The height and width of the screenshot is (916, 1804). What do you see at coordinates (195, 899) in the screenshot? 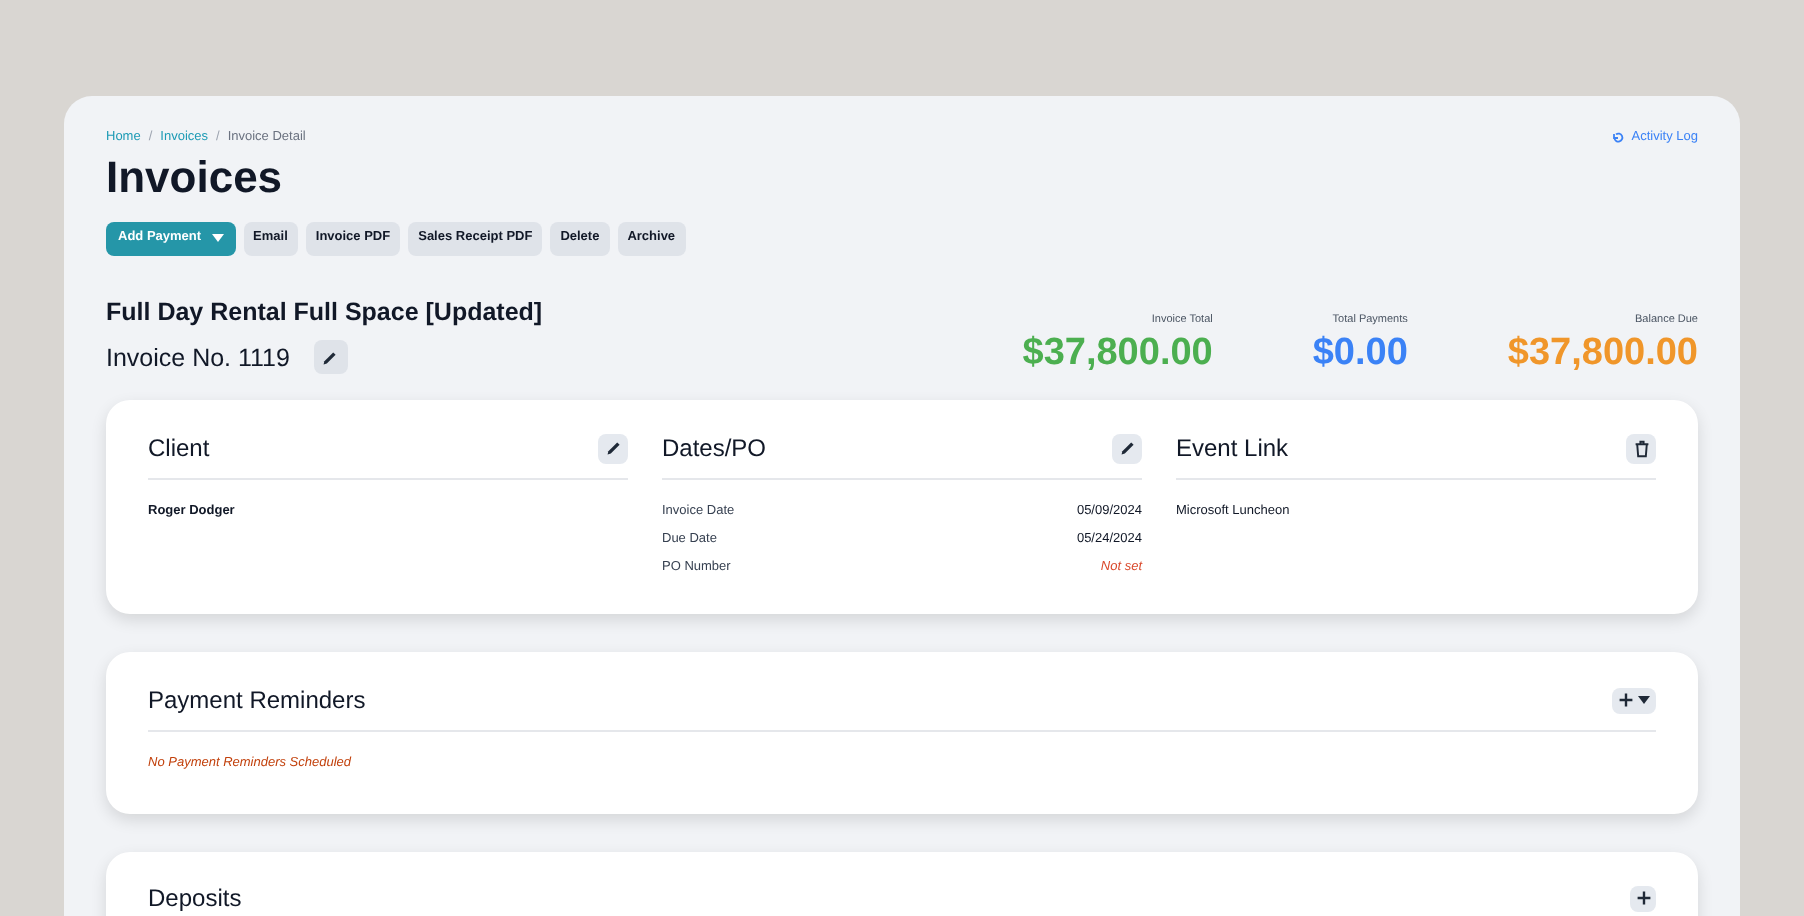
I see `section-title: Deposits` at bounding box center [195, 899].